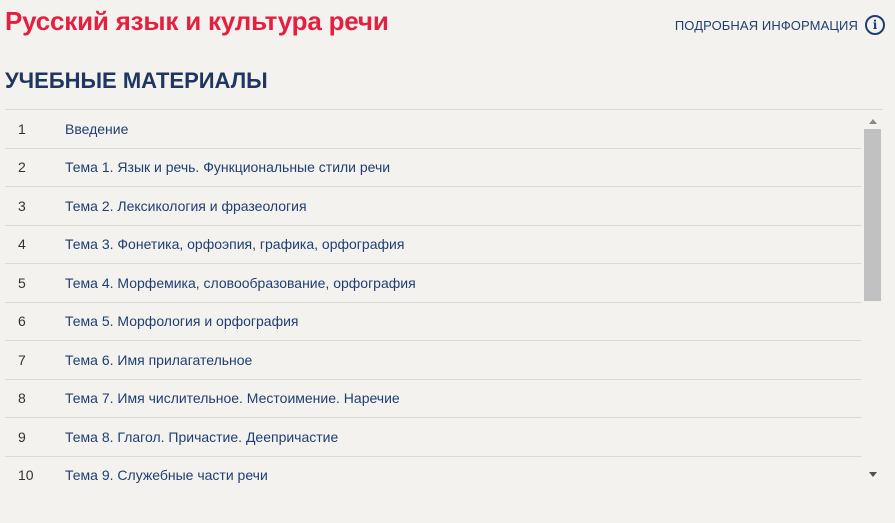 The height and width of the screenshot is (523, 895). Describe the element at coordinates (22, 128) in the screenshot. I see `material-number: 1` at that location.